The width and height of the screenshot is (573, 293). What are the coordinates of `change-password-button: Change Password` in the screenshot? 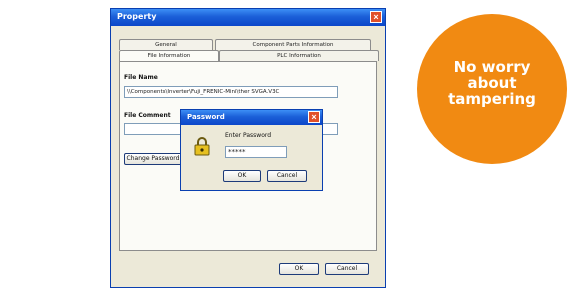 It's located at (153, 159).